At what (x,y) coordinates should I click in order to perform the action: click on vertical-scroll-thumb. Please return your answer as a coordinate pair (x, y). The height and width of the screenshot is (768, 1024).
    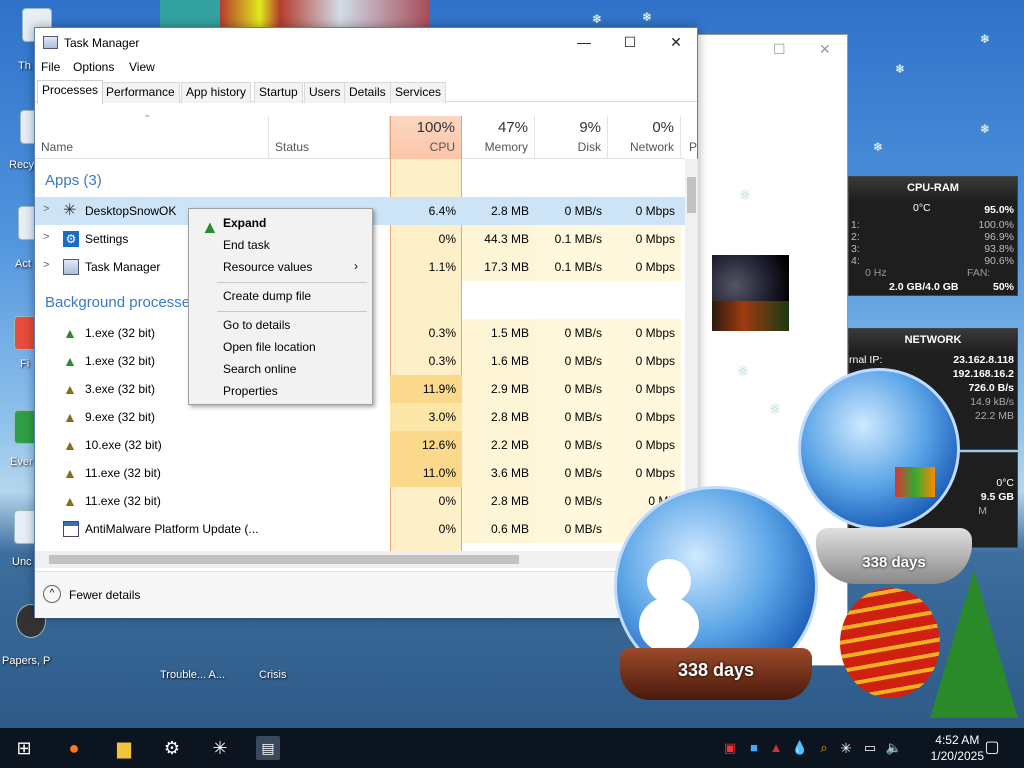
    Looking at the image, I should click on (691, 195).